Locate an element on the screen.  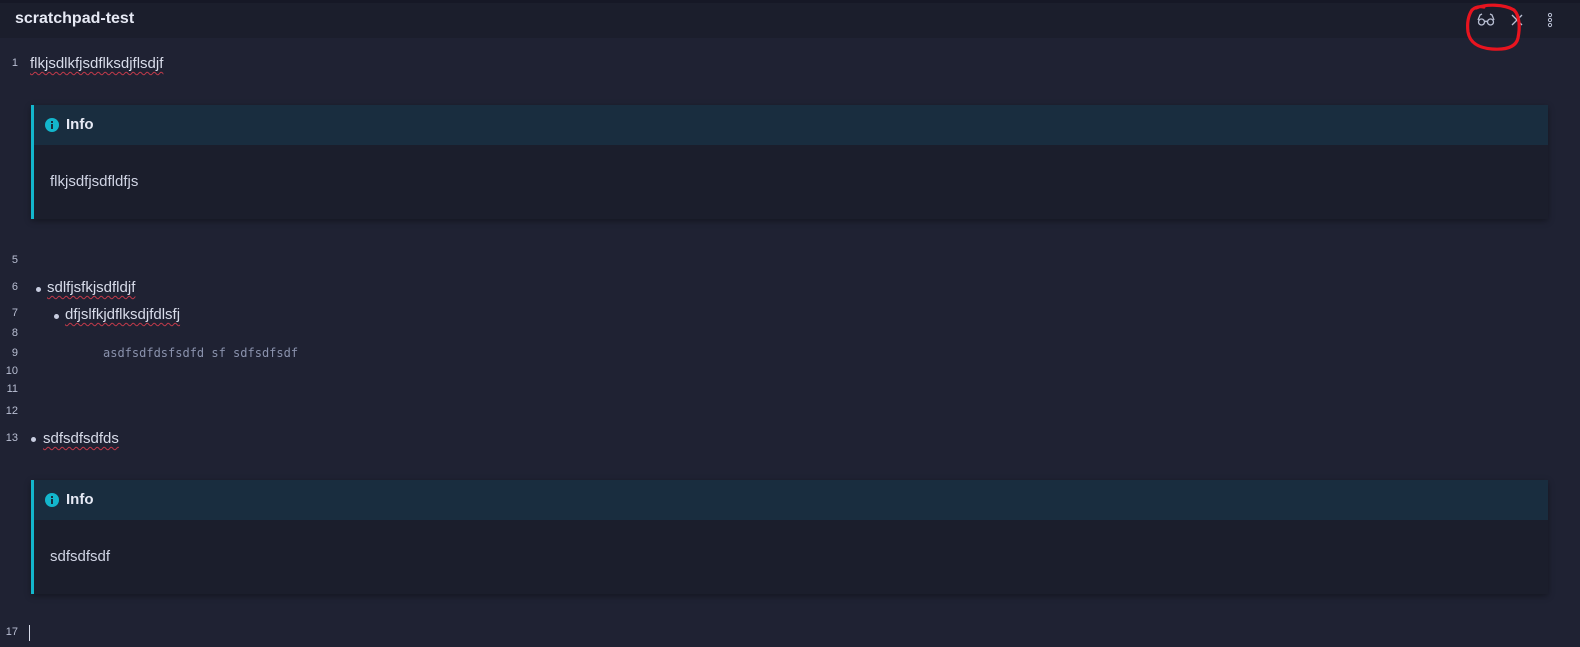
more-options-icon is located at coordinates (1550, 20).